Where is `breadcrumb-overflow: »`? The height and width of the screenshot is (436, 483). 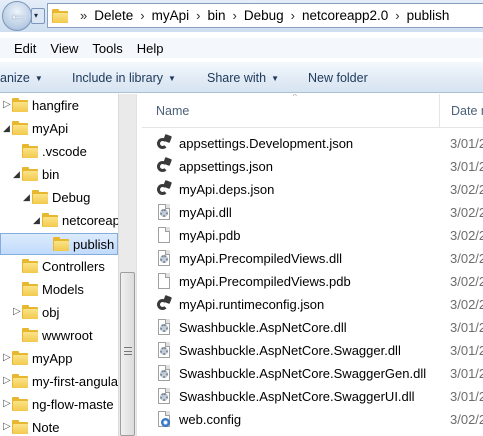 breadcrumb-overflow: » is located at coordinates (83, 15).